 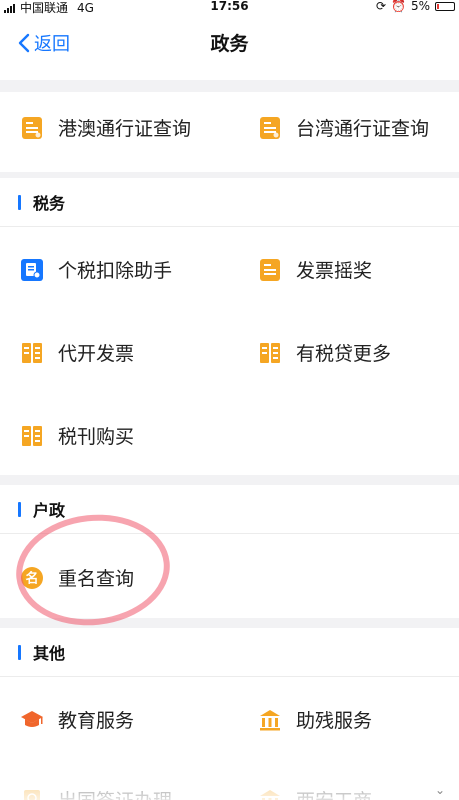 What do you see at coordinates (420, 6) in the screenshot?
I see `battery-percent: 5%` at bounding box center [420, 6].